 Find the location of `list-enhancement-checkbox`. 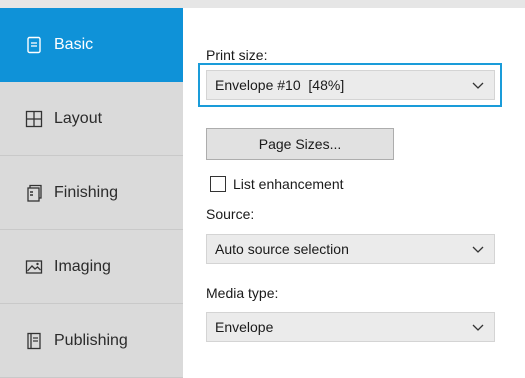

list-enhancement-checkbox is located at coordinates (218, 184).